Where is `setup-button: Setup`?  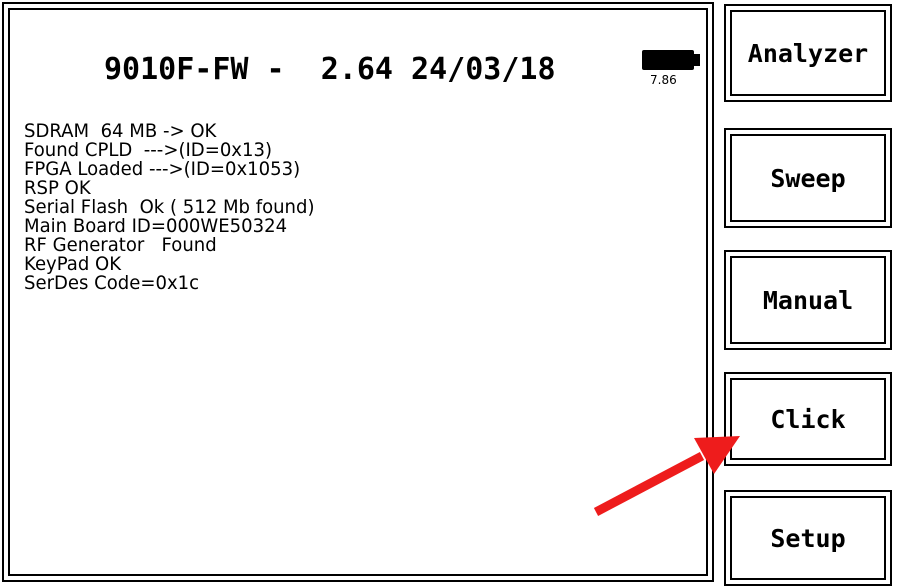
setup-button: Setup is located at coordinates (808, 538).